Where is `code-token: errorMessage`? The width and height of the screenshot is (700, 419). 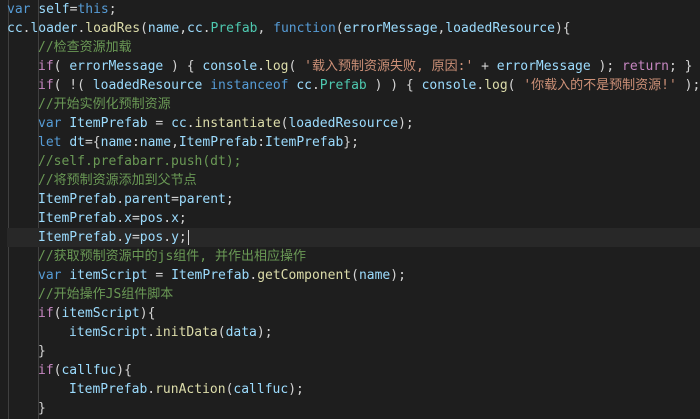 code-token: errorMessage is located at coordinates (116, 66).